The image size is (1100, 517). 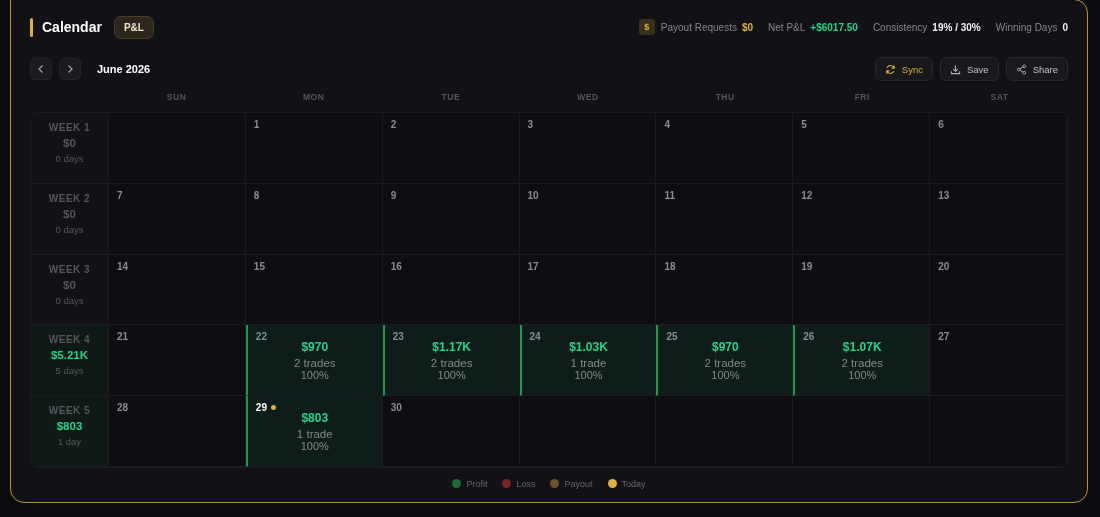 What do you see at coordinates (1026, 27) in the screenshot?
I see `stat-label: Winning Days` at bounding box center [1026, 27].